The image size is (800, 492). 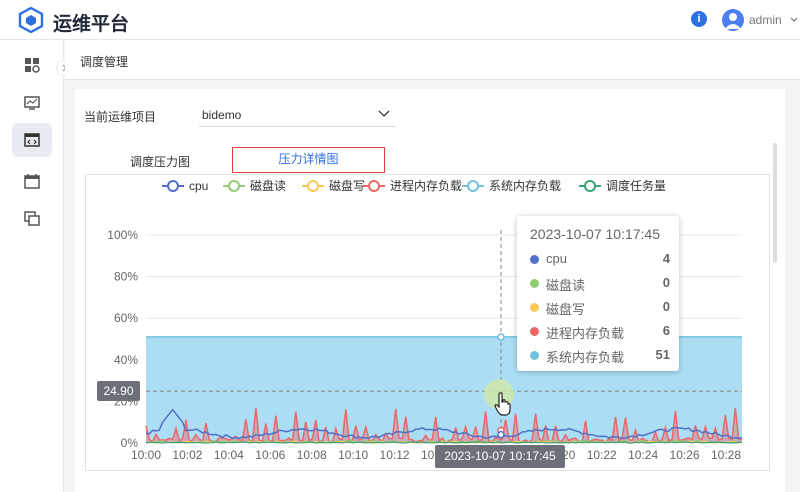 I want to click on tooltip-series-name: 系统内存负载, so click(x=585, y=357).